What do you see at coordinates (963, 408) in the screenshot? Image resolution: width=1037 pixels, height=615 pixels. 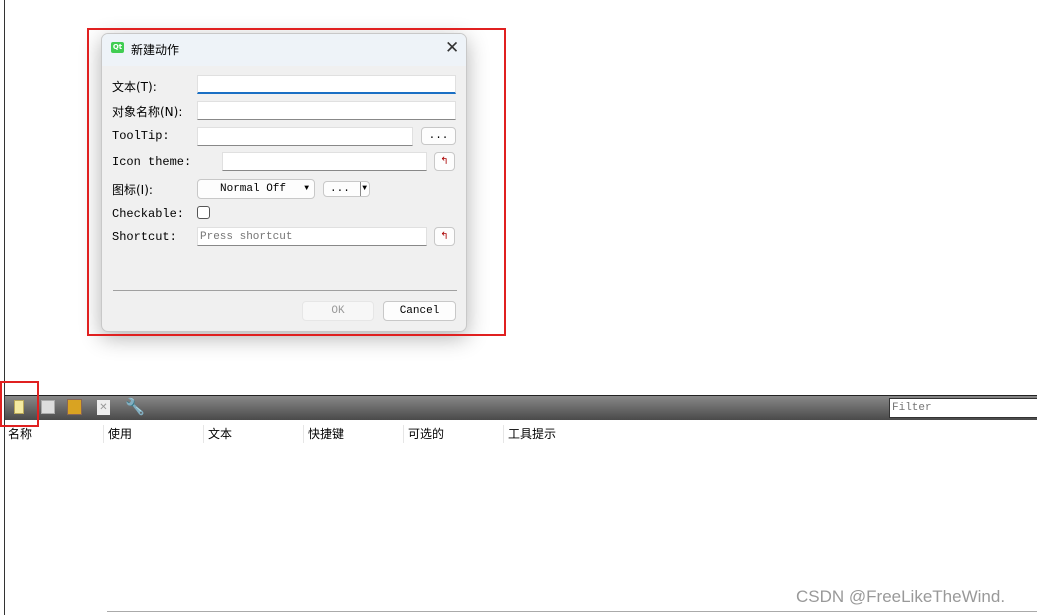 I see `filter-input` at bounding box center [963, 408].